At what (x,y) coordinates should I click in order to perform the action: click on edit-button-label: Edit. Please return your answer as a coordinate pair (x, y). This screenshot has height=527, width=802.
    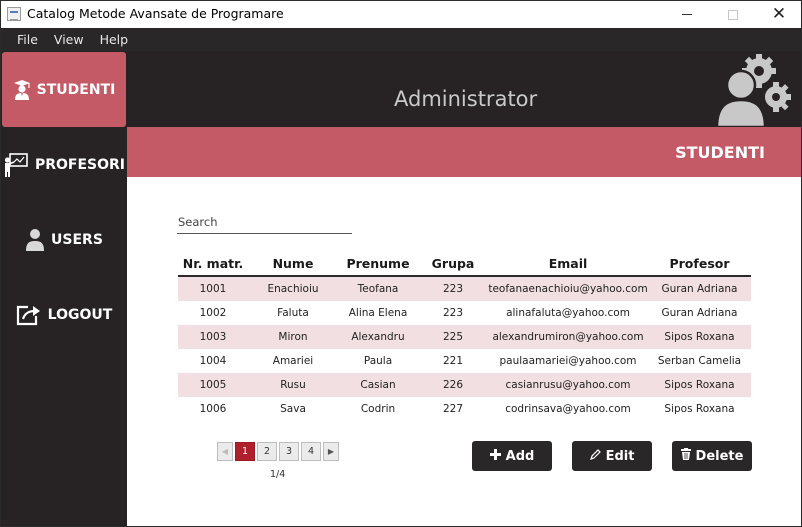
    Looking at the image, I should click on (620, 456).